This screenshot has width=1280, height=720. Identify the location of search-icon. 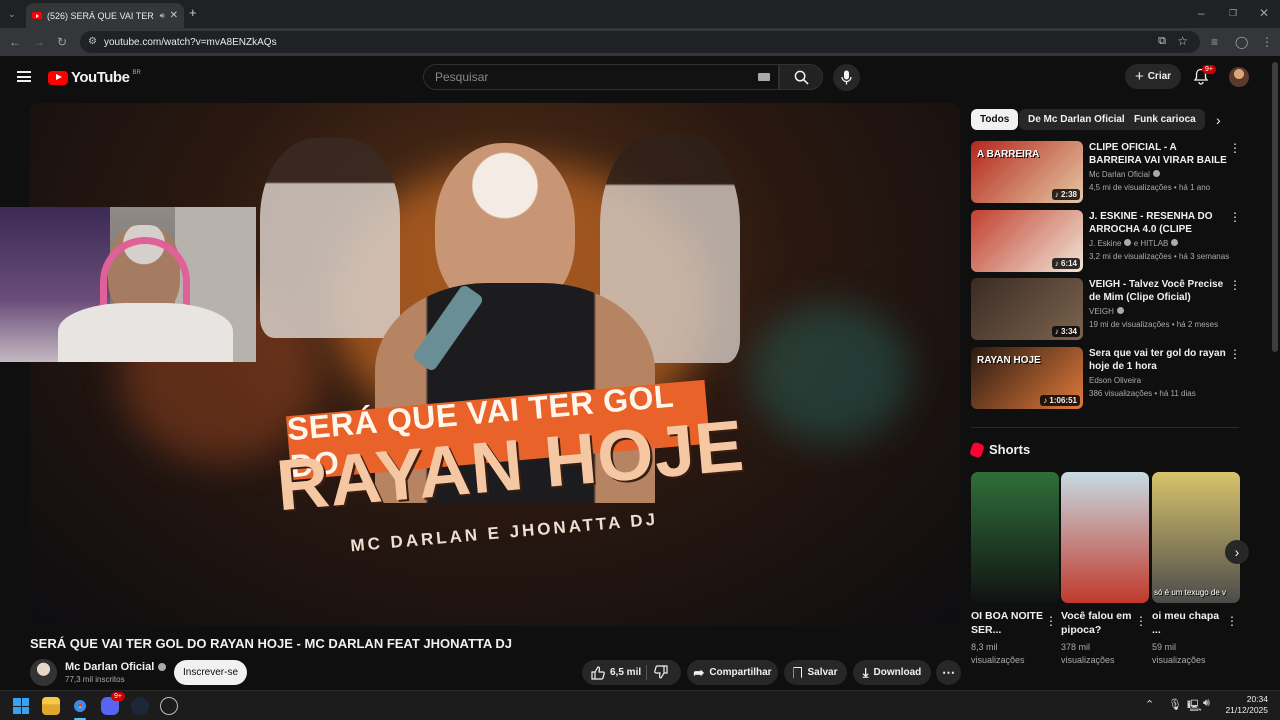
(801, 77).